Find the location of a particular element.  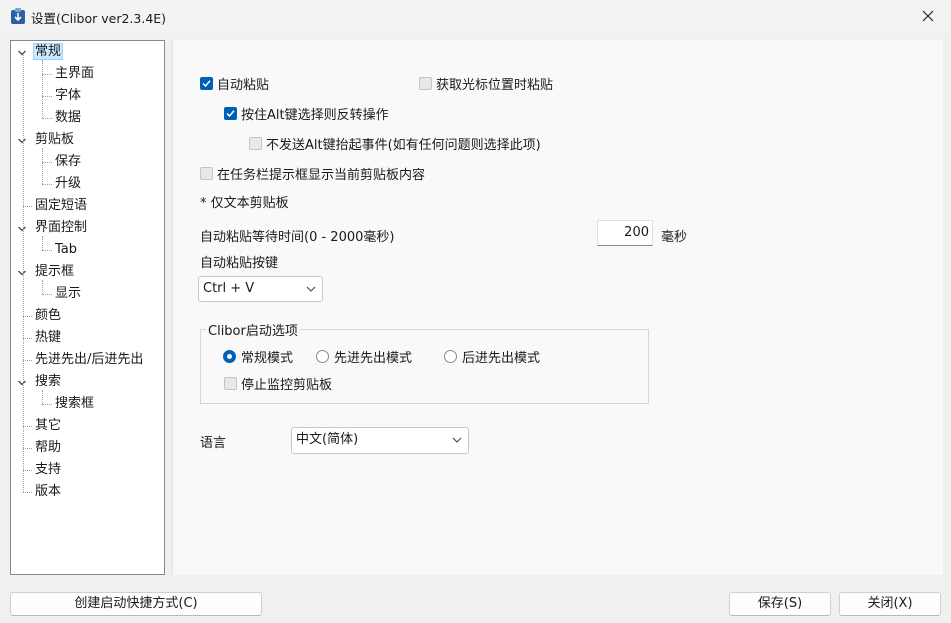

tree-item-label: 界面控制 is located at coordinates (61, 227).